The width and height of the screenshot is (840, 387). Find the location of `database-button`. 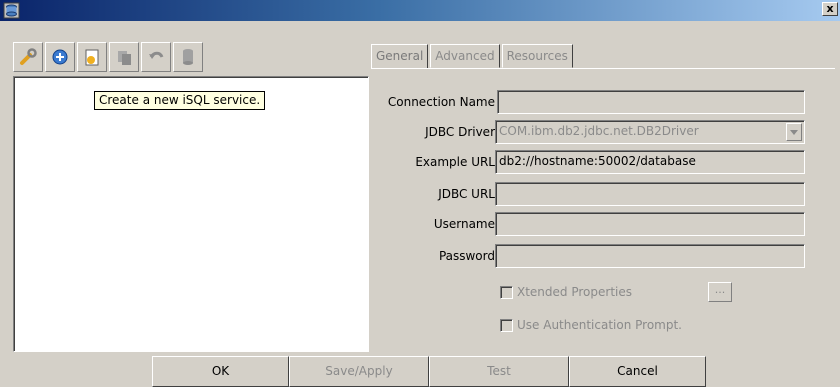

database-button is located at coordinates (188, 57).